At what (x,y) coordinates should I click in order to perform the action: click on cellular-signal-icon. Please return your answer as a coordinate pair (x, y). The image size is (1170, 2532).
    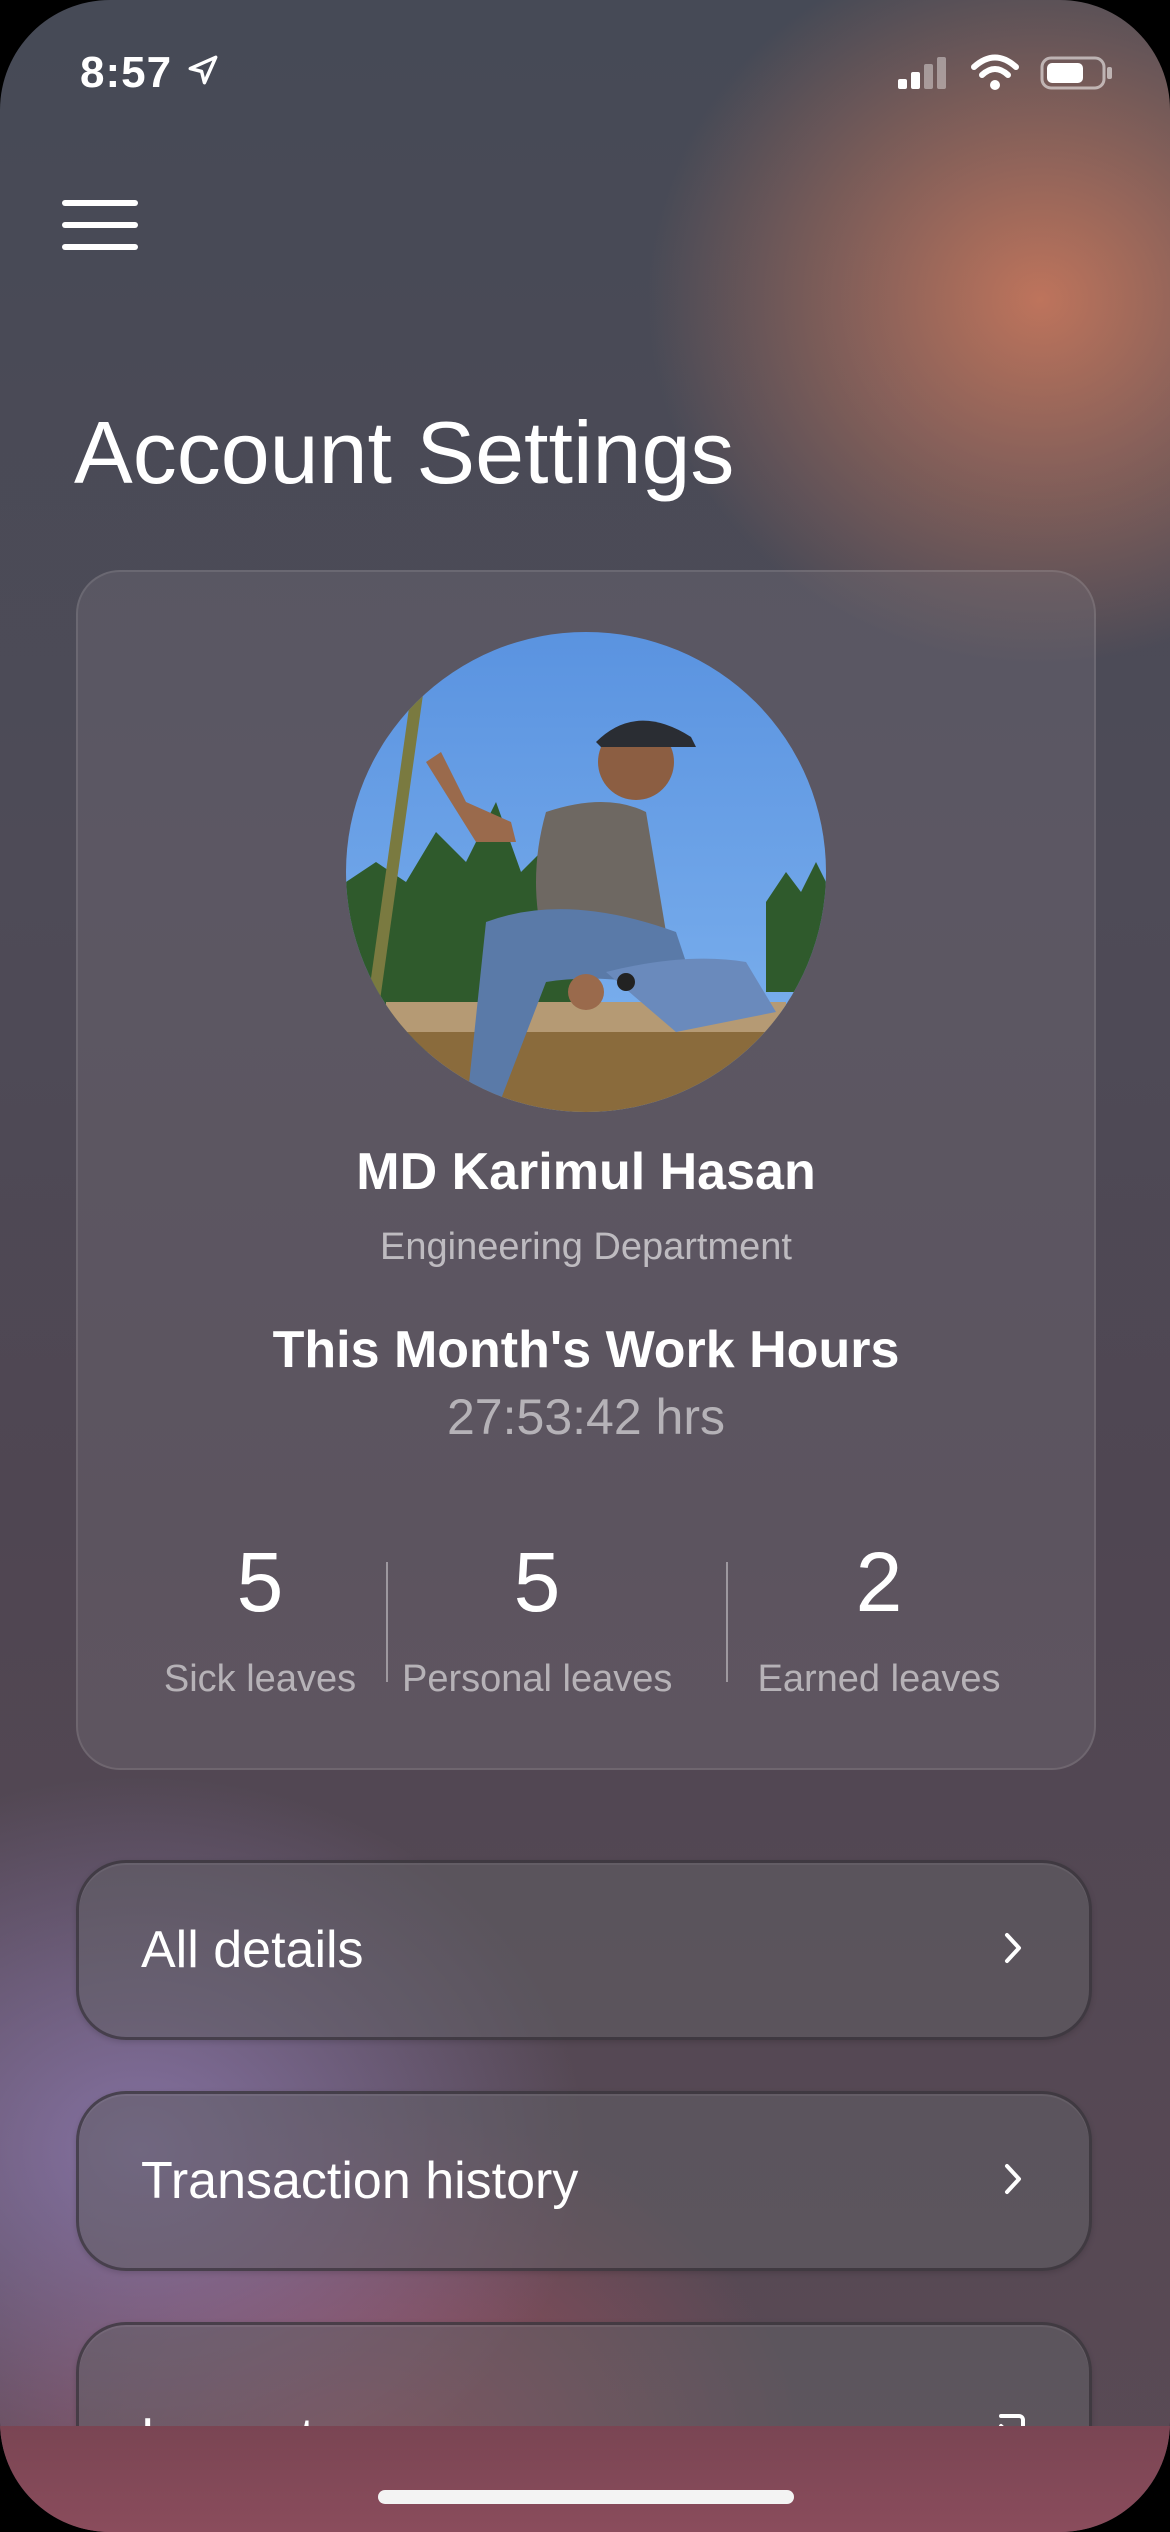
    Looking at the image, I should click on (923, 75).